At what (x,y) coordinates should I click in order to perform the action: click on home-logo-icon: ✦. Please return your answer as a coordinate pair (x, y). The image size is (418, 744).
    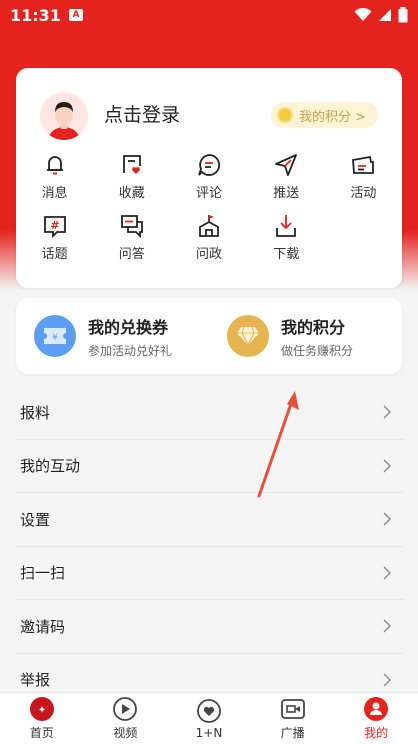
    Looking at the image, I should click on (41, 709).